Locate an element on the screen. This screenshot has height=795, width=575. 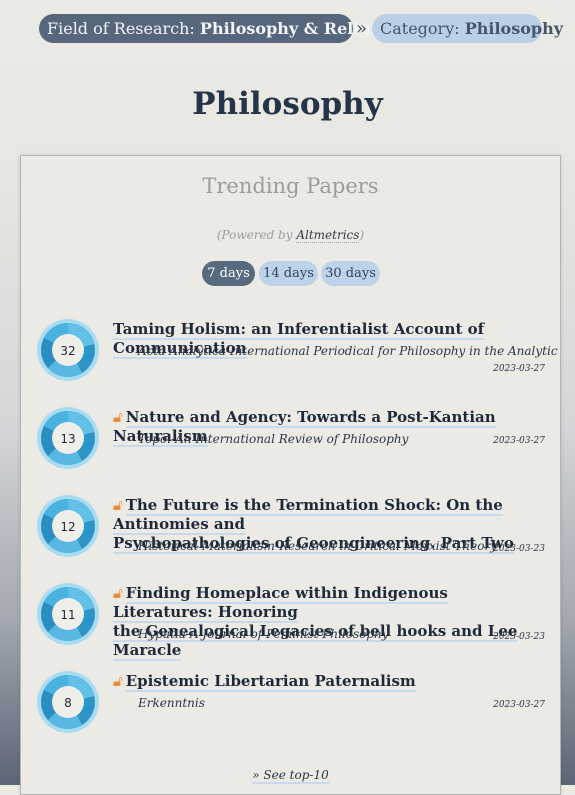
period-tabs: 7 days 14 days 30 days is located at coordinates (290, 274).